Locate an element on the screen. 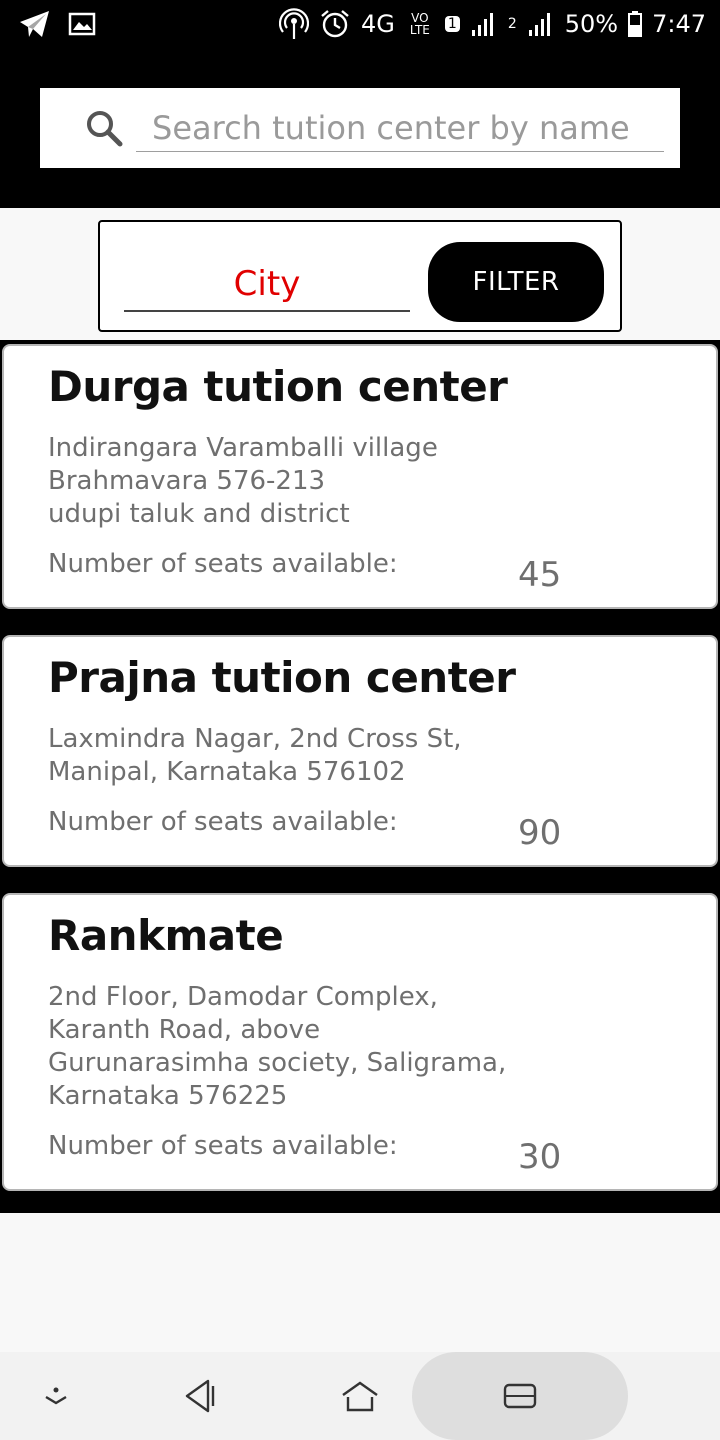 Image resolution: width=720 pixels, height=1440 pixels. home-icon is located at coordinates (360, 1396).